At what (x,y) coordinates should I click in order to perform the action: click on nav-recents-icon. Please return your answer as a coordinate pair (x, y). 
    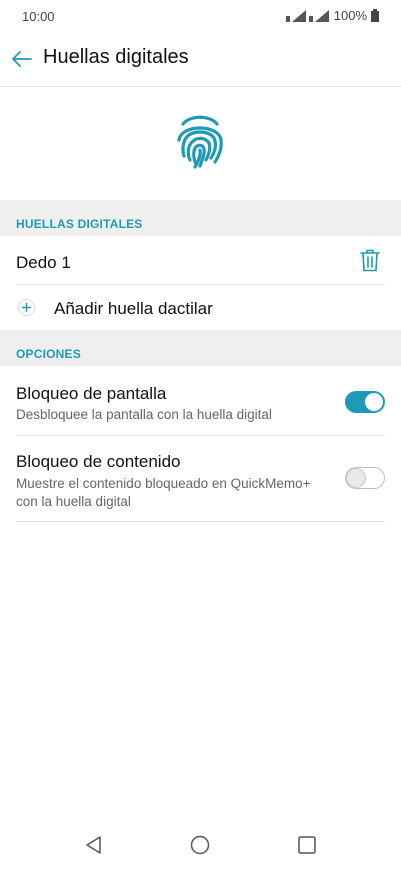
    Looking at the image, I should click on (307, 845).